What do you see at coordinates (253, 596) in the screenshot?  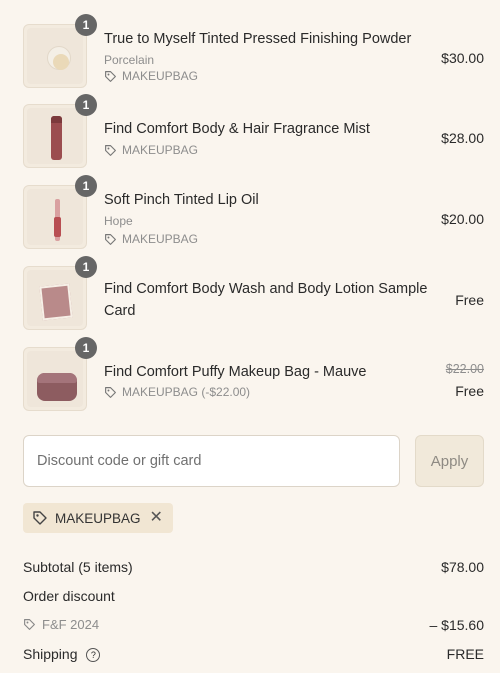 I see `order-discount-row: Order discount` at bounding box center [253, 596].